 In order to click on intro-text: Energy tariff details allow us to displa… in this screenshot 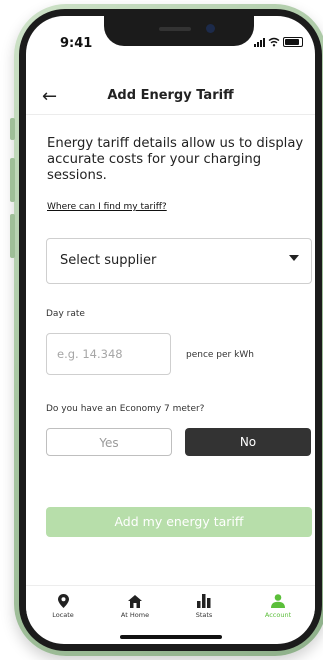, I will do `click(175, 159)`.